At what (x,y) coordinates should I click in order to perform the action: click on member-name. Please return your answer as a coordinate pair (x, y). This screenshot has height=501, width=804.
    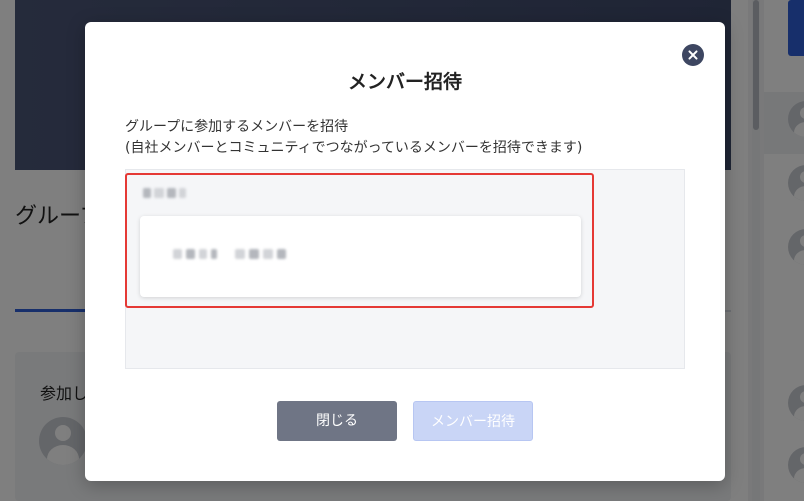
    Looking at the image, I should click on (229, 254).